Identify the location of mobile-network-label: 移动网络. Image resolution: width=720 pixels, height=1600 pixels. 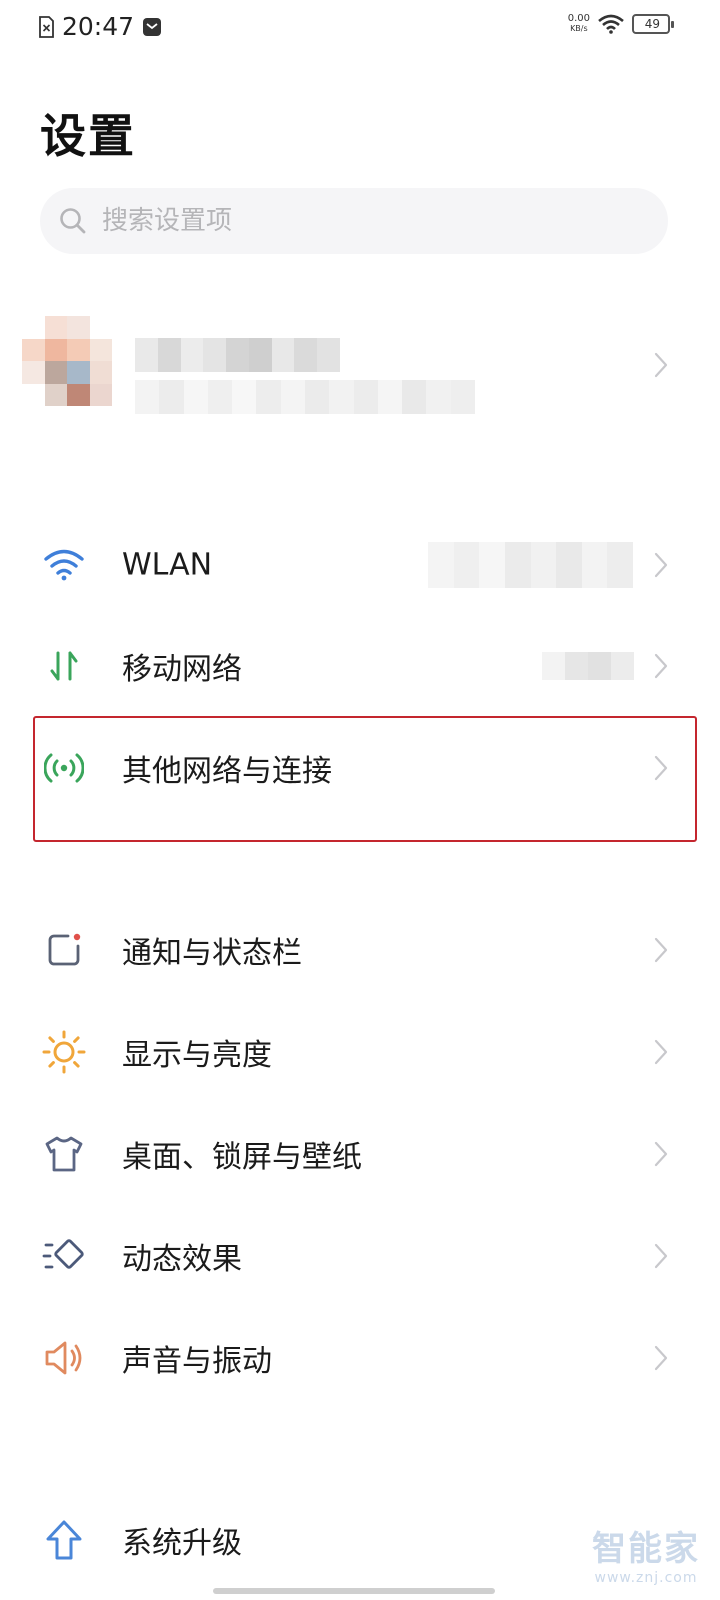
(182, 669).